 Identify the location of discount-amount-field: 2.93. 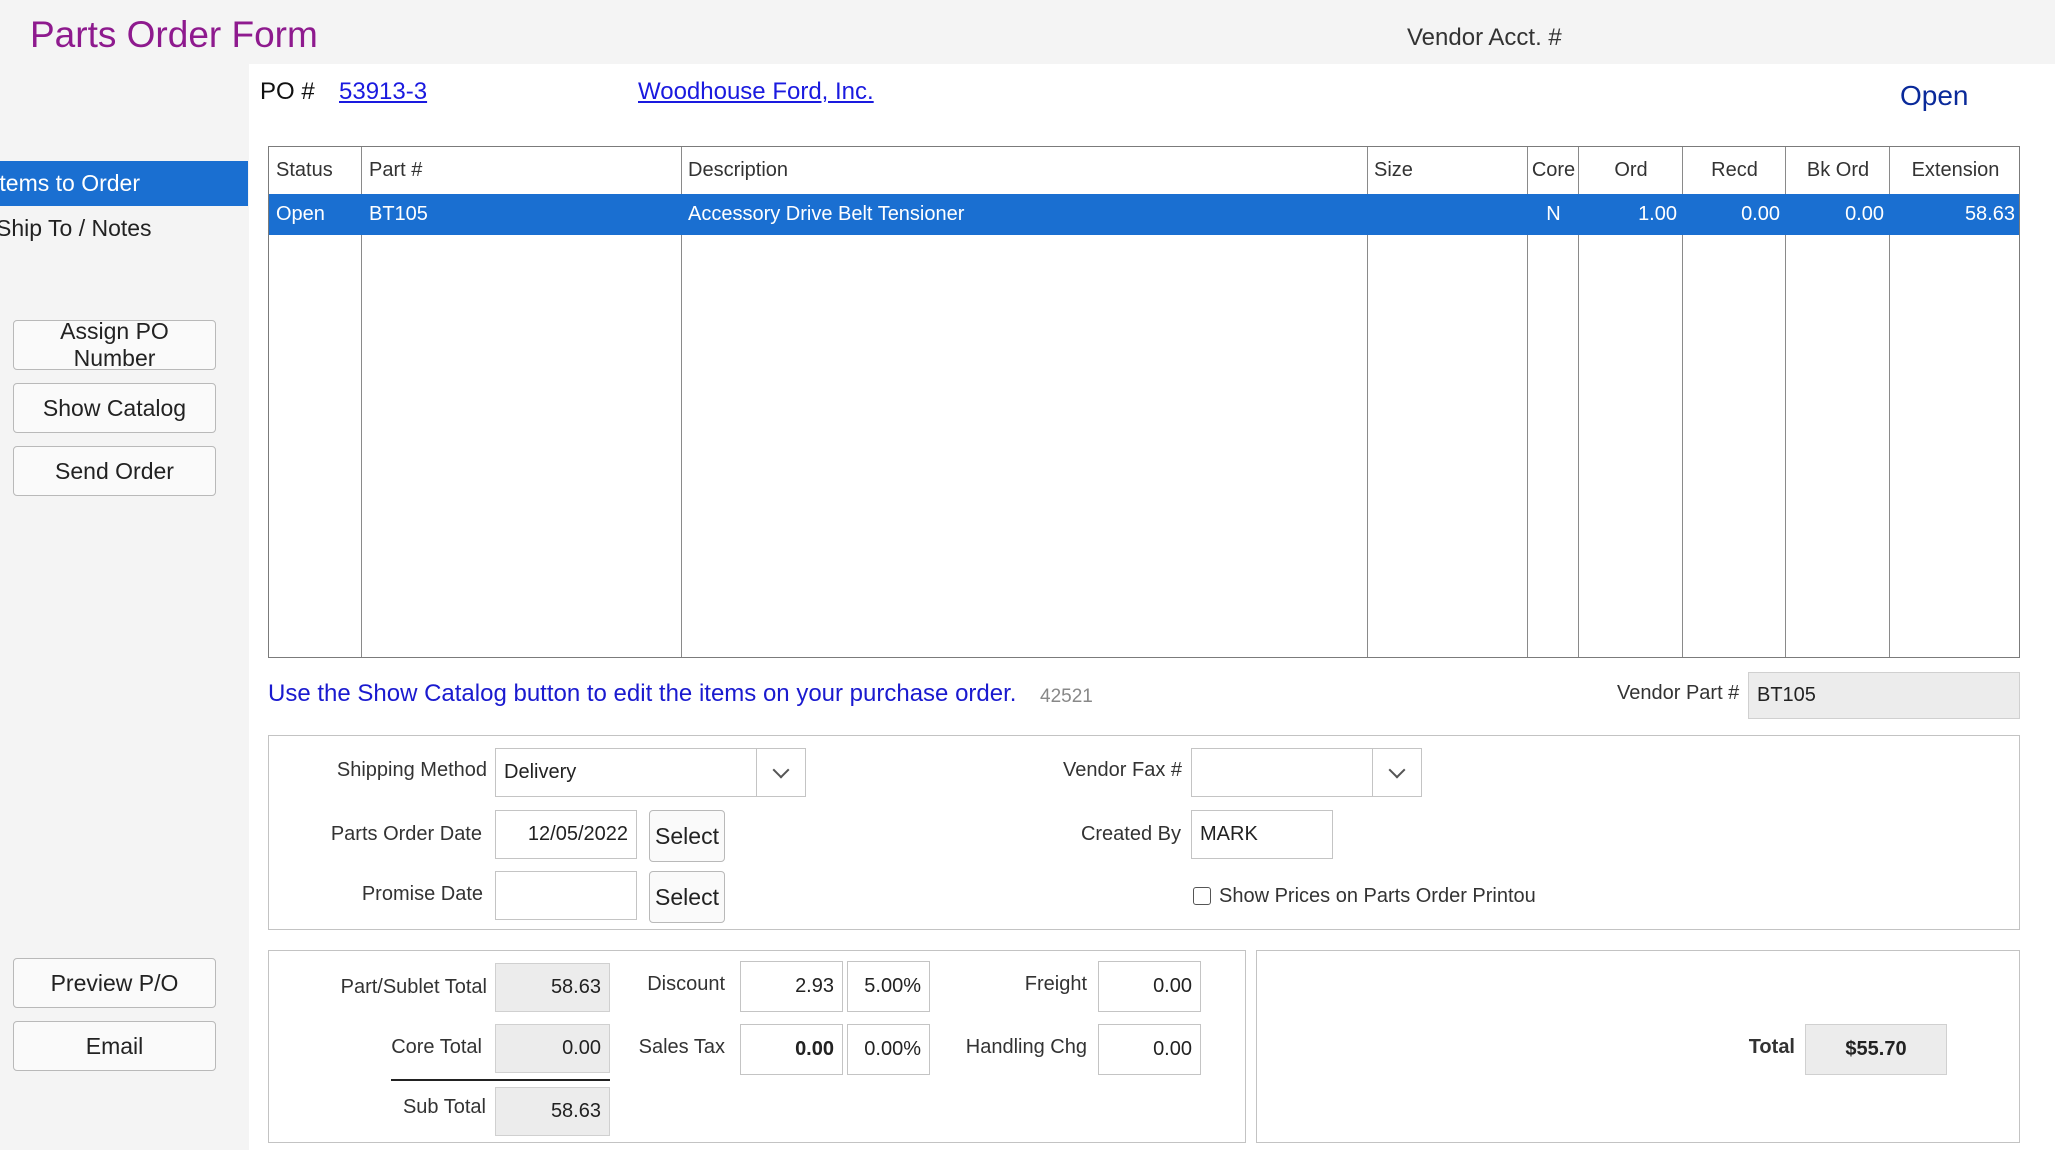
(791, 986).